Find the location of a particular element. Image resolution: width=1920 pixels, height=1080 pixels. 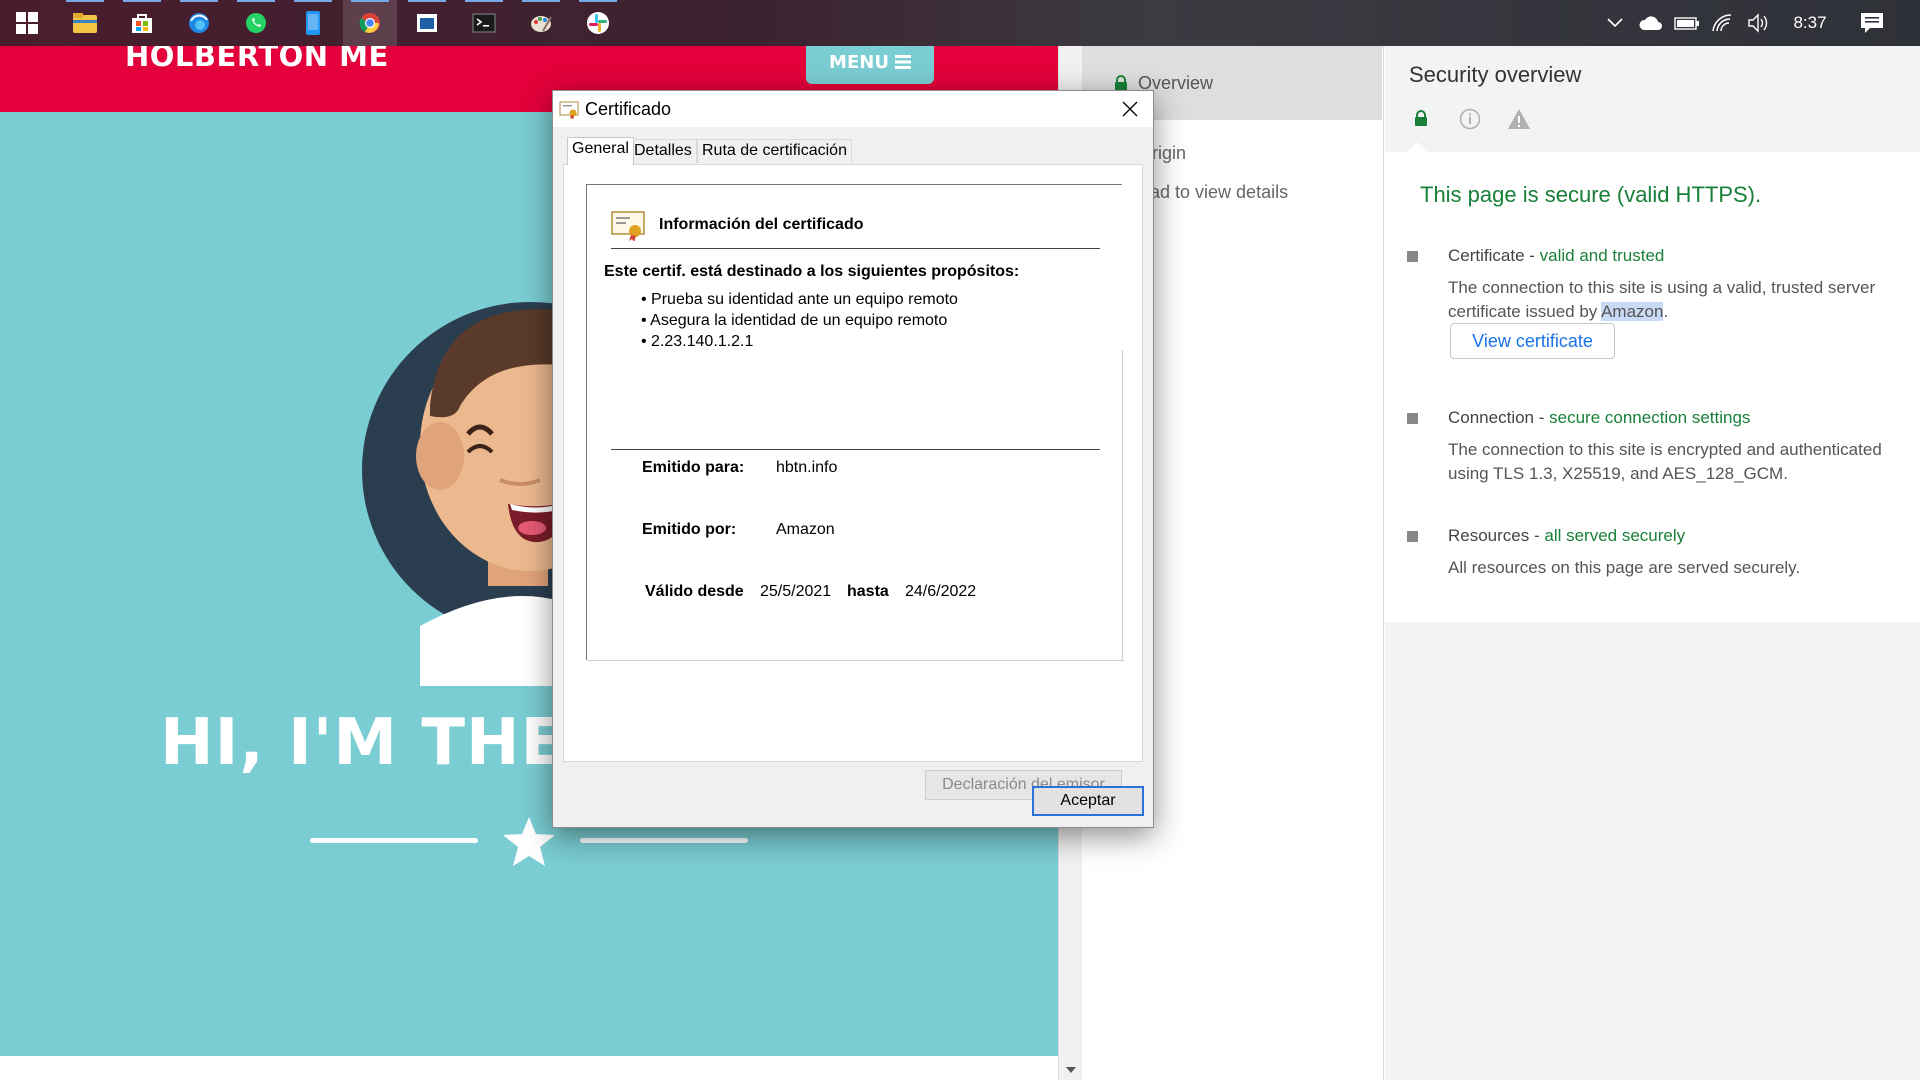

phone-app-button is located at coordinates (313, 23).